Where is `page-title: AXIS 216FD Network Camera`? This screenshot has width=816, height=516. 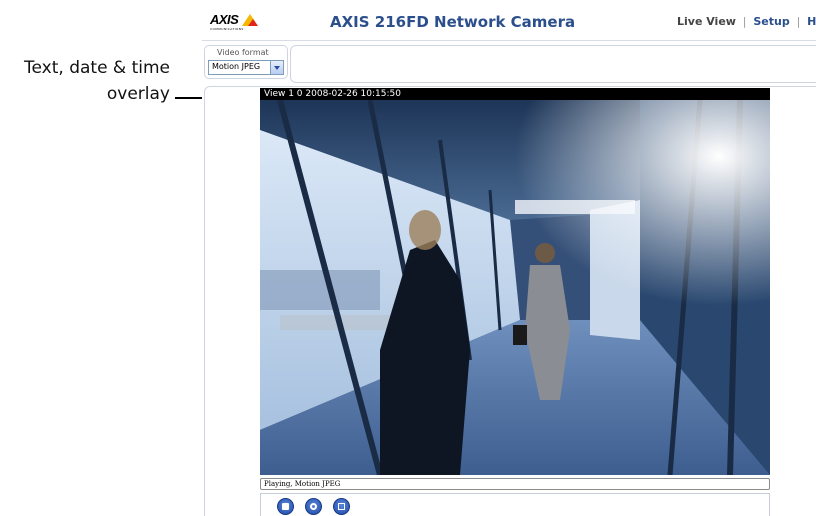
page-title: AXIS 216FD Network Camera is located at coordinates (453, 22).